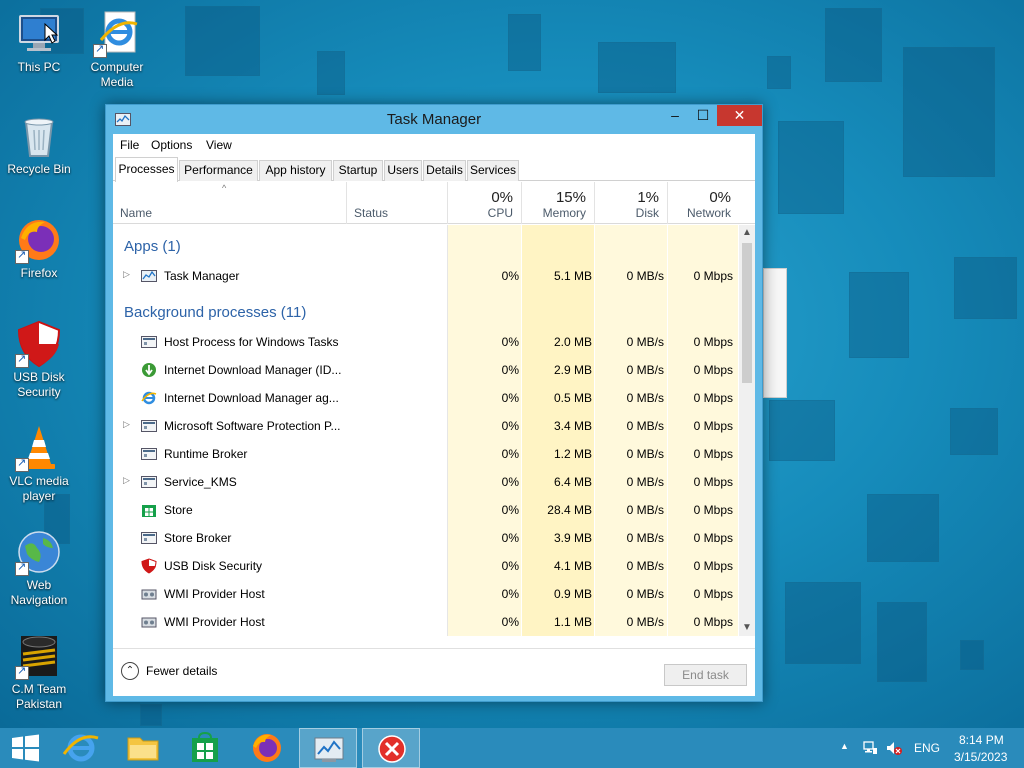 The height and width of the screenshot is (768, 1024). What do you see at coordinates (425, 566) in the screenshot?
I see `process-row: USB Disk Security 0% 4.1 MB 0 MB/s 0 Mbps` at bounding box center [425, 566].